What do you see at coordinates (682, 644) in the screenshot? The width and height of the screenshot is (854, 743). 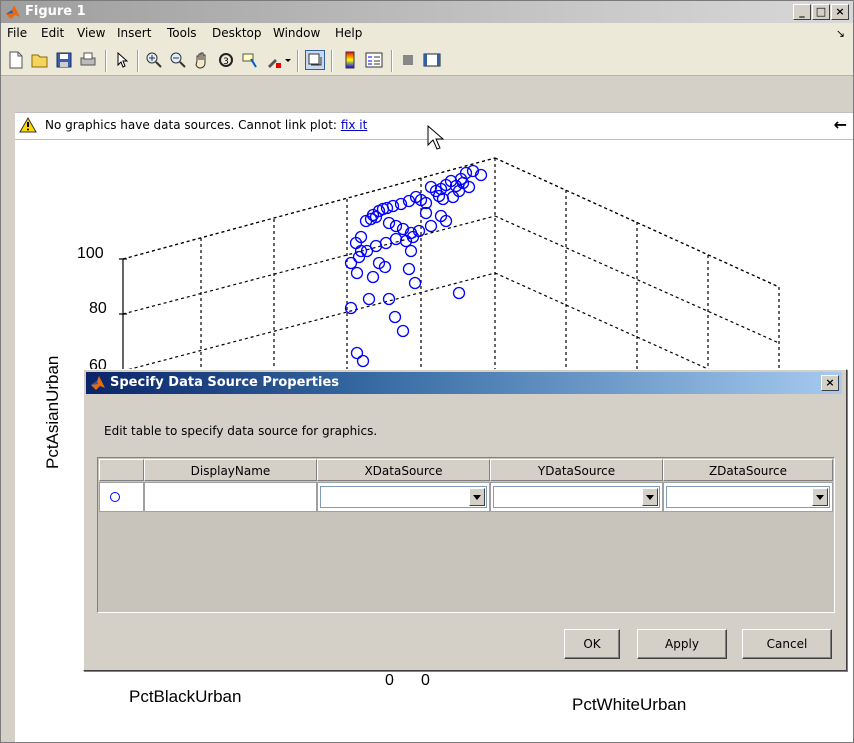 I see `apply-button: Apply` at bounding box center [682, 644].